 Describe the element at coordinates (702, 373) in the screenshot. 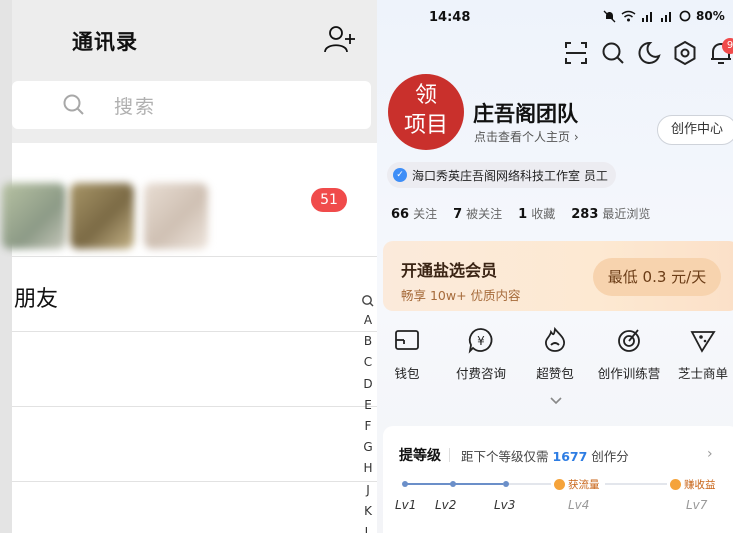

I see `tool-label: 芝士商单` at that location.